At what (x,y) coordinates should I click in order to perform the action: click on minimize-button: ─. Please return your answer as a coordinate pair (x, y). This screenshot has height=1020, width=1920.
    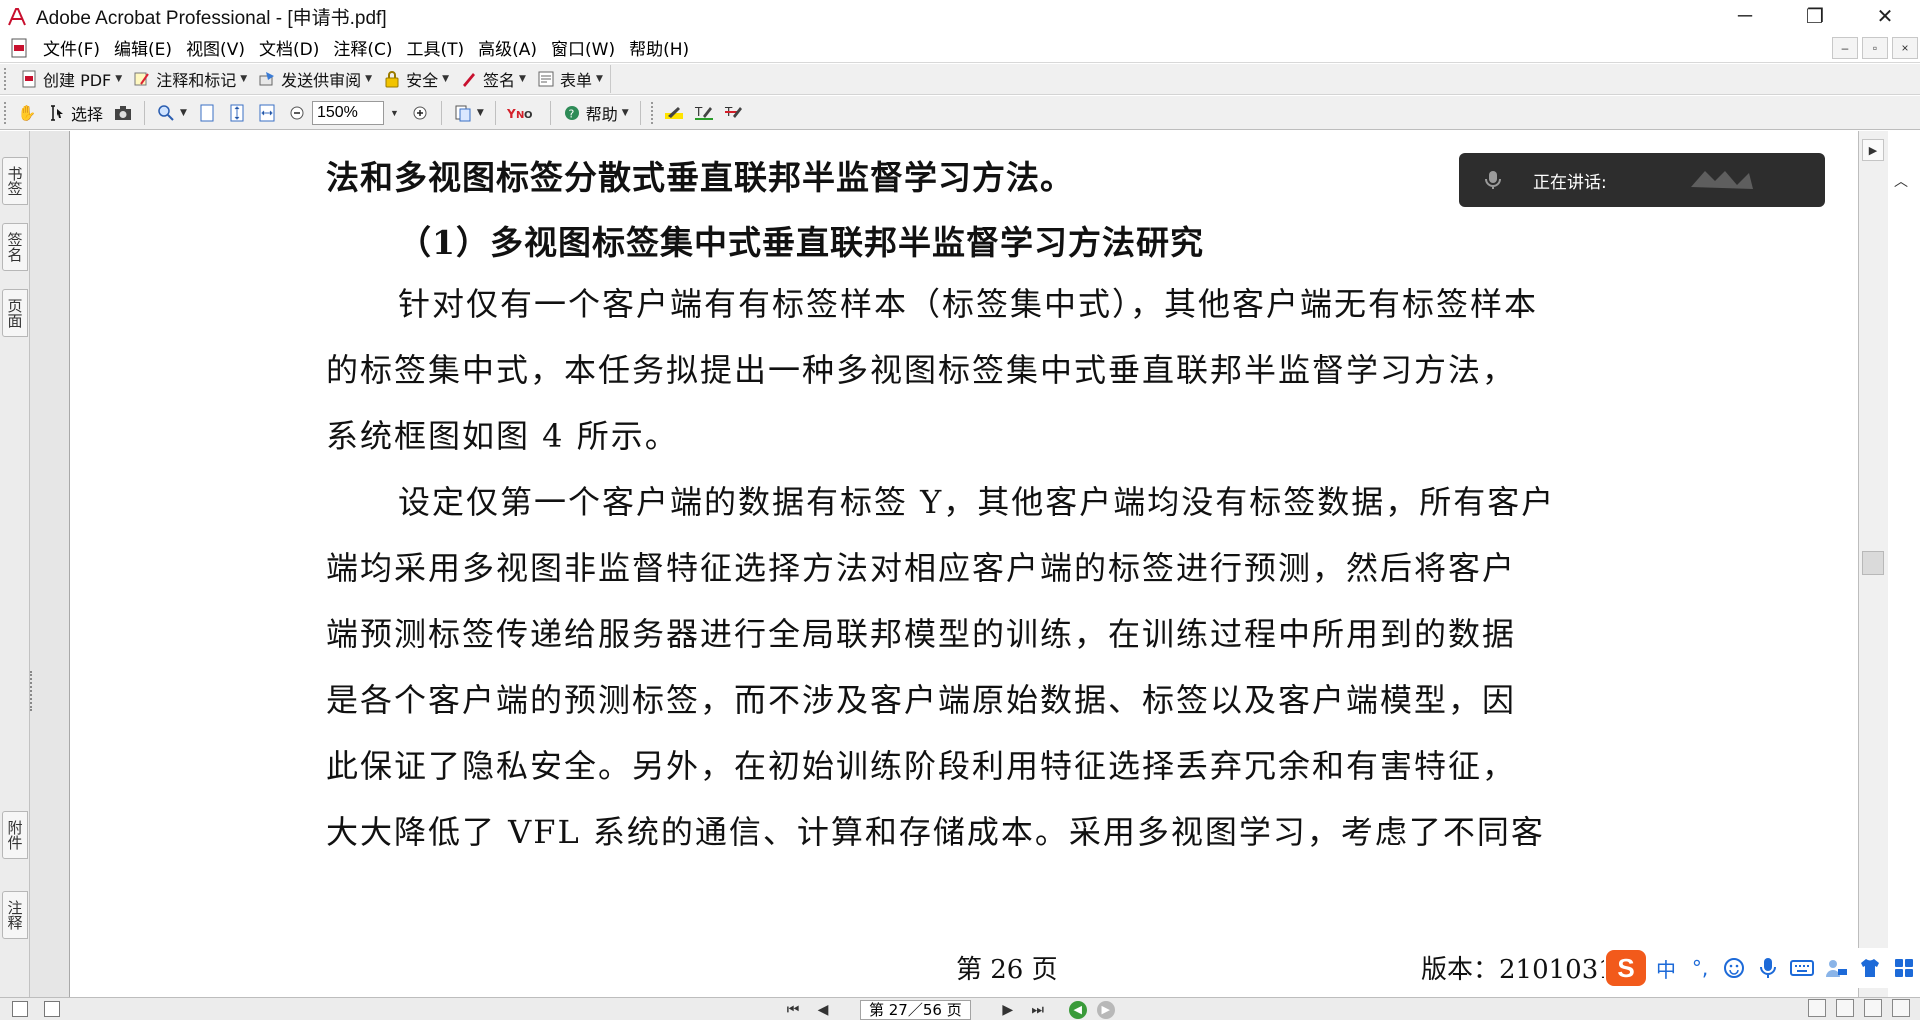
    Looking at the image, I should click on (1745, 16).